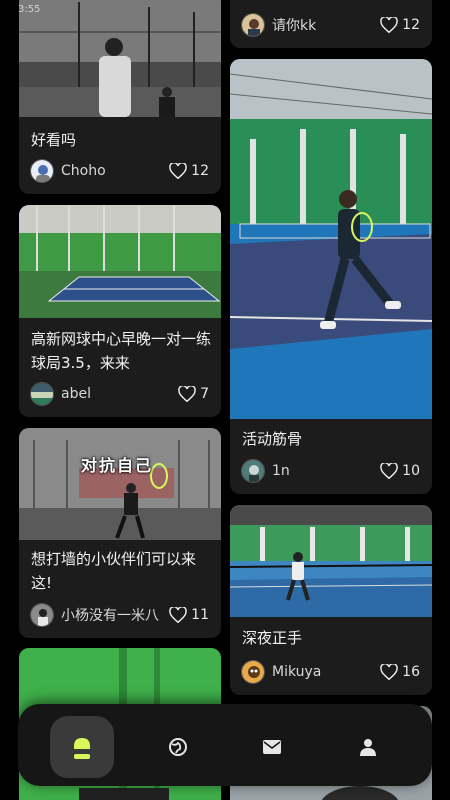 The width and height of the screenshot is (450, 800). I want to click on like-button: 10, so click(400, 471).